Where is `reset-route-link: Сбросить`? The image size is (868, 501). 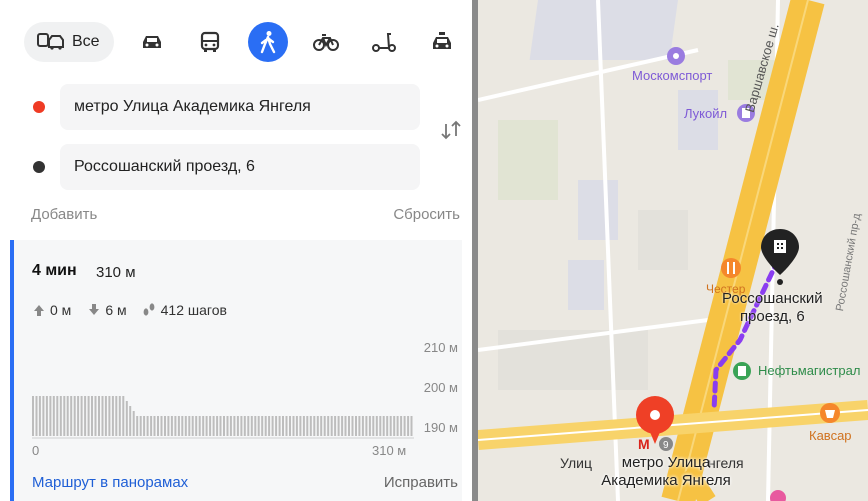
reset-route-link: Сбросить is located at coordinates (426, 214).